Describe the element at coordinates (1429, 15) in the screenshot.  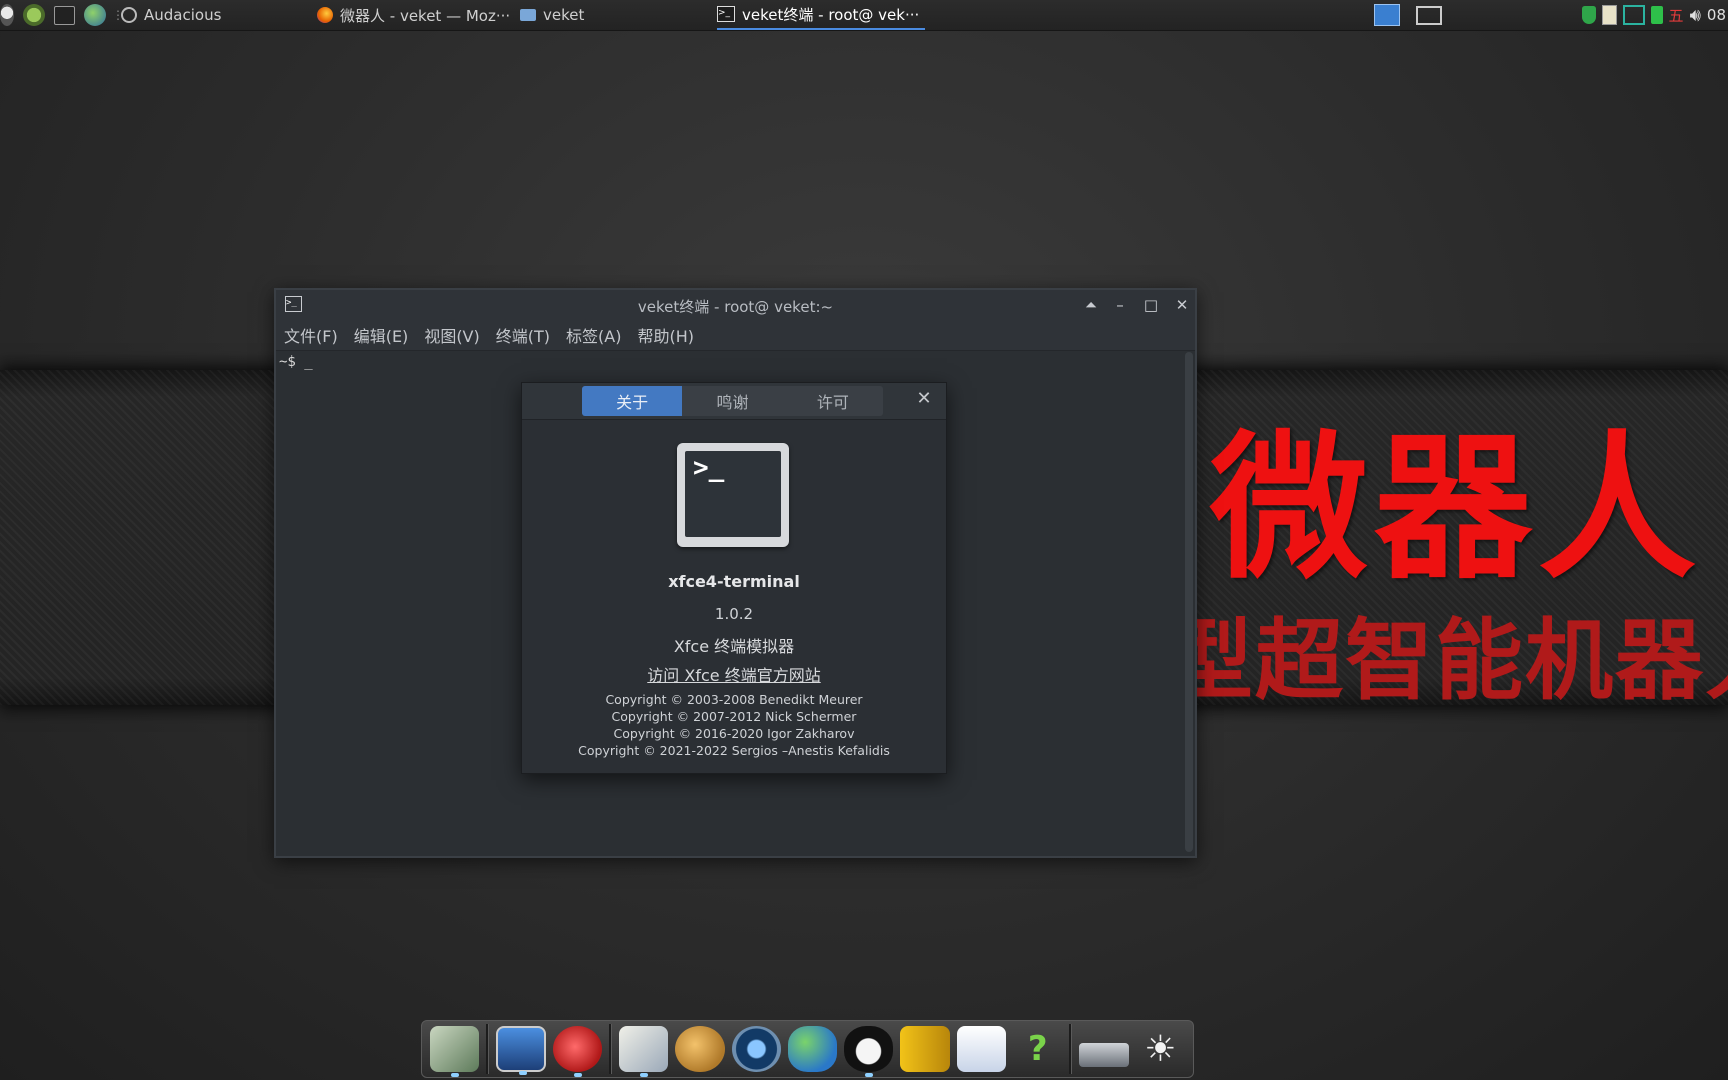
I see `window-mode-icon` at that location.